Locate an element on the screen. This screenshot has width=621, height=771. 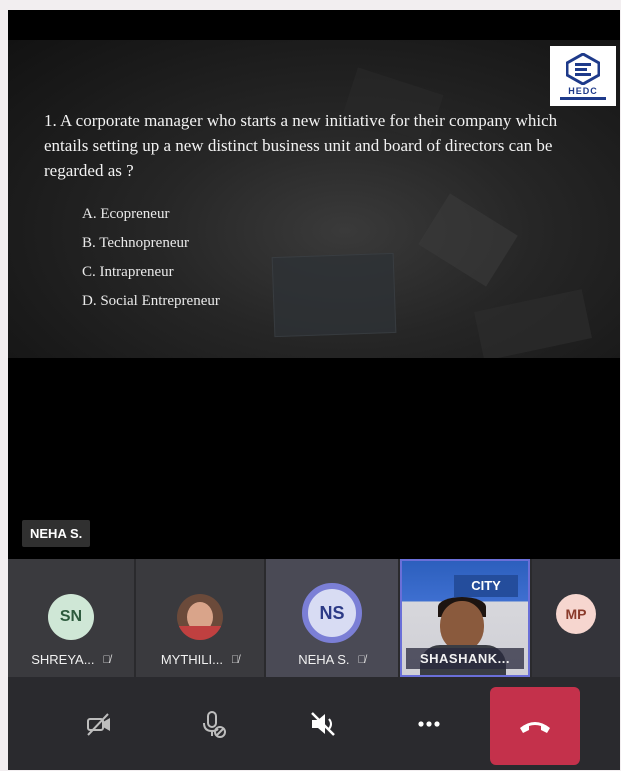
option-c: C. Intrapreneur is located at coordinates (128, 272).